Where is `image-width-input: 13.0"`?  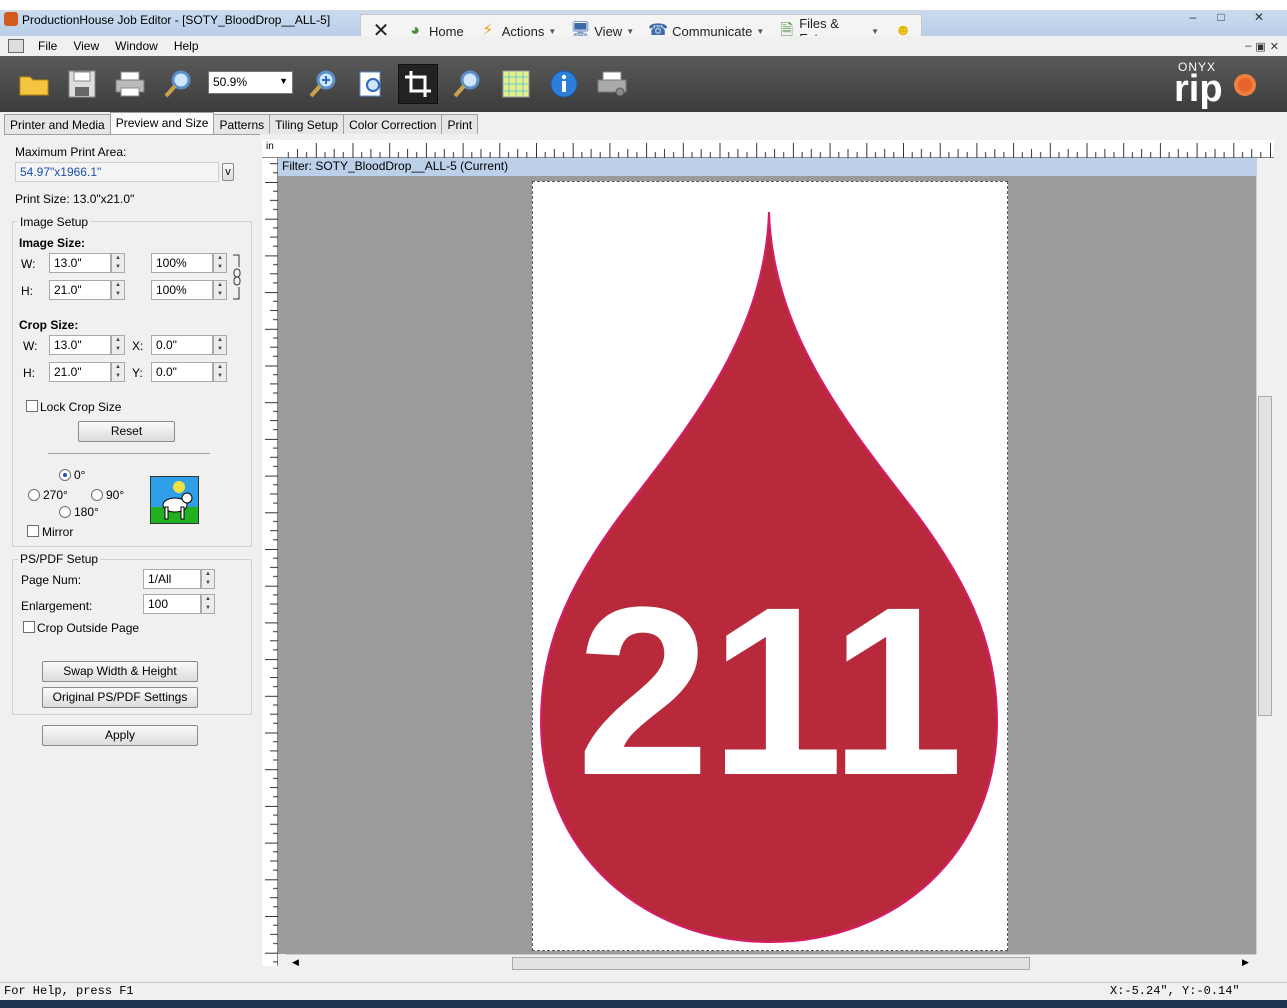 image-width-input: 13.0" is located at coordinates (80, 263).